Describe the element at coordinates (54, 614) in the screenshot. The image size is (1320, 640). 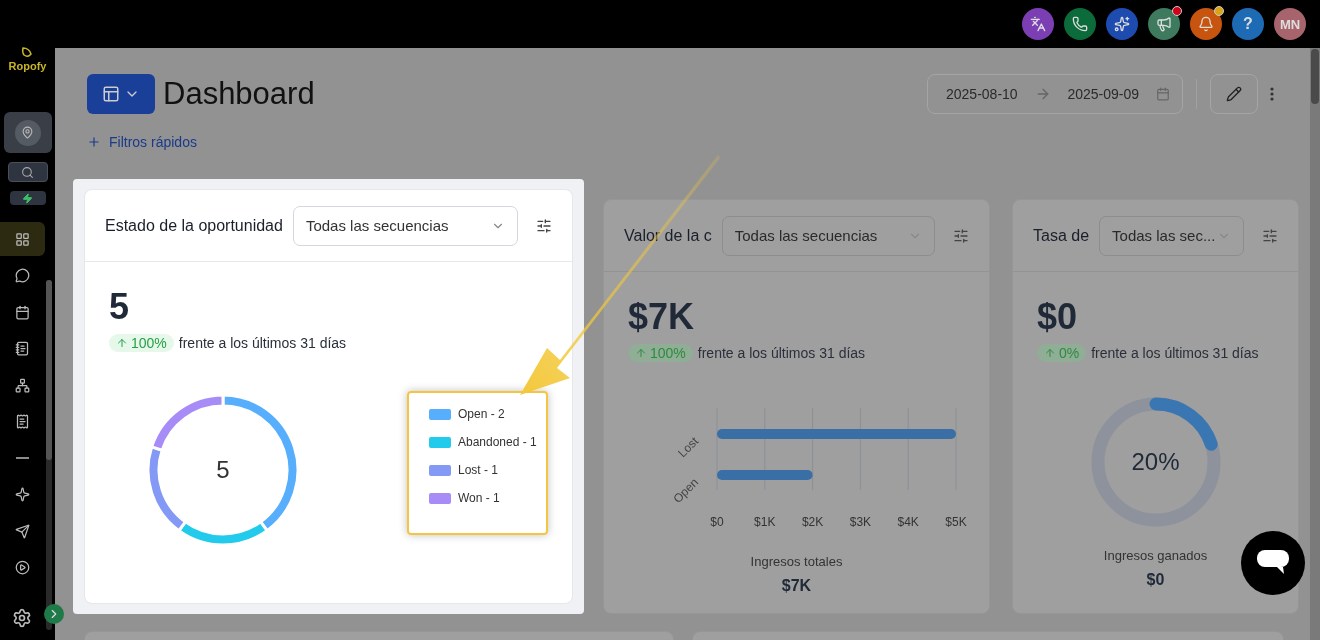
I see `expand-button` at that location.